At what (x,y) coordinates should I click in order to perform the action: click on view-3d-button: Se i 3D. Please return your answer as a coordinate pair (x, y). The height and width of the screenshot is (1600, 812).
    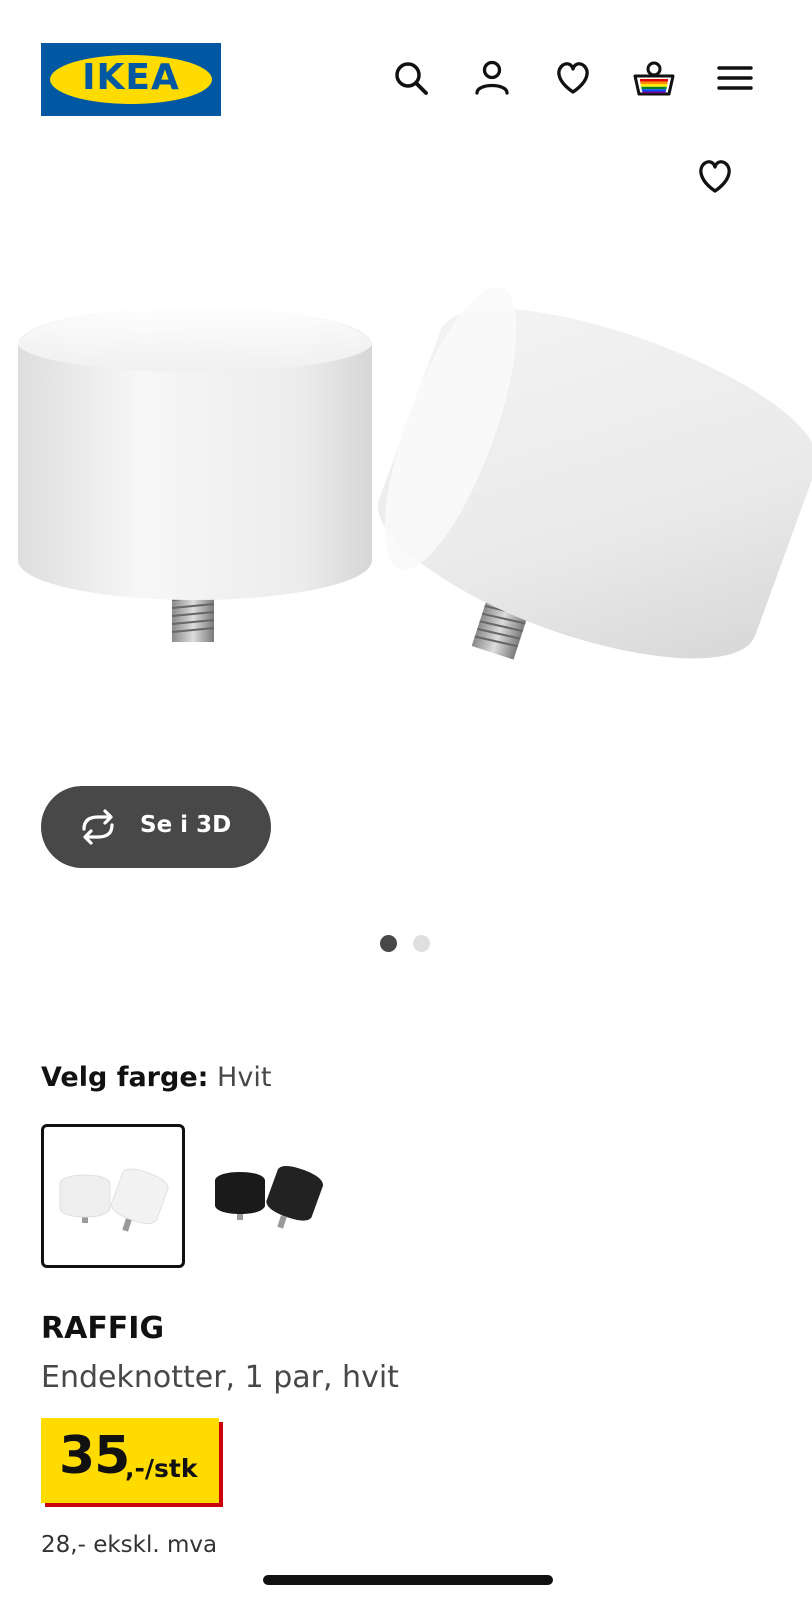
    Looking at the image, I should click on (156, 827).